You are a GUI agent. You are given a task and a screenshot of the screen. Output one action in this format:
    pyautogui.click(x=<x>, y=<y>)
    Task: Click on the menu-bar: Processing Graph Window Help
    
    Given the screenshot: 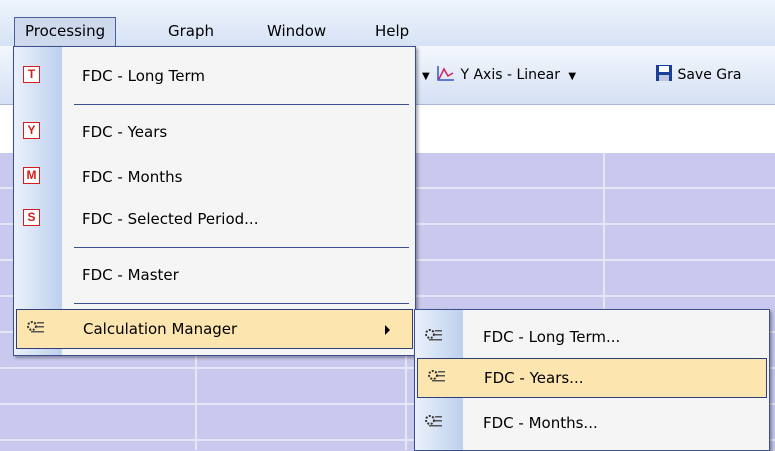 What is the action you would take?
    pyautogui.click(x=387, y=23)
    